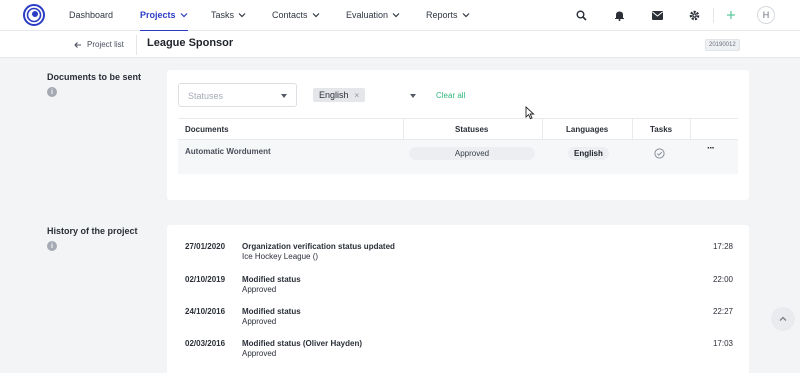 This screenshot has width=800, height=373. I want to click on nav-evaluation: Evaluation, so click(373, 15).